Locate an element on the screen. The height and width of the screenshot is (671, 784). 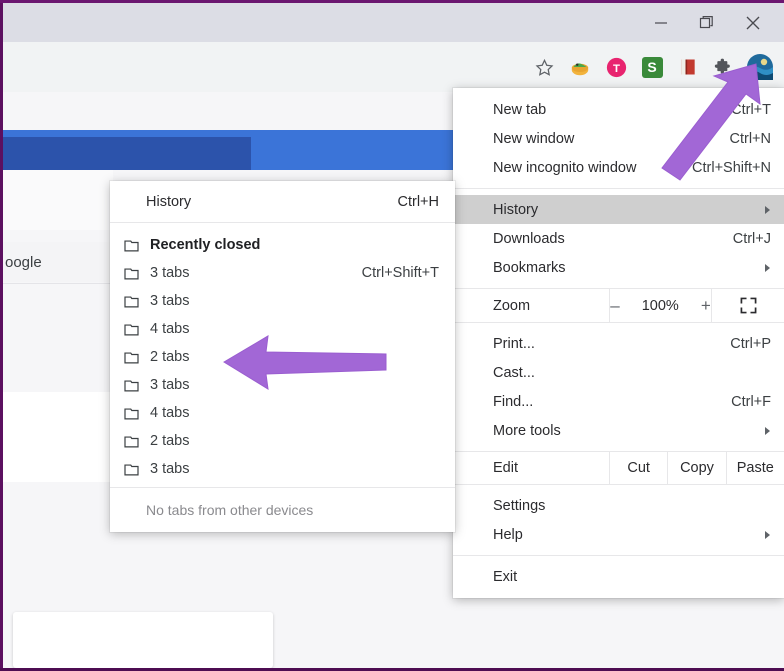
chevron-right-icon is located at coordinates (767, 430).